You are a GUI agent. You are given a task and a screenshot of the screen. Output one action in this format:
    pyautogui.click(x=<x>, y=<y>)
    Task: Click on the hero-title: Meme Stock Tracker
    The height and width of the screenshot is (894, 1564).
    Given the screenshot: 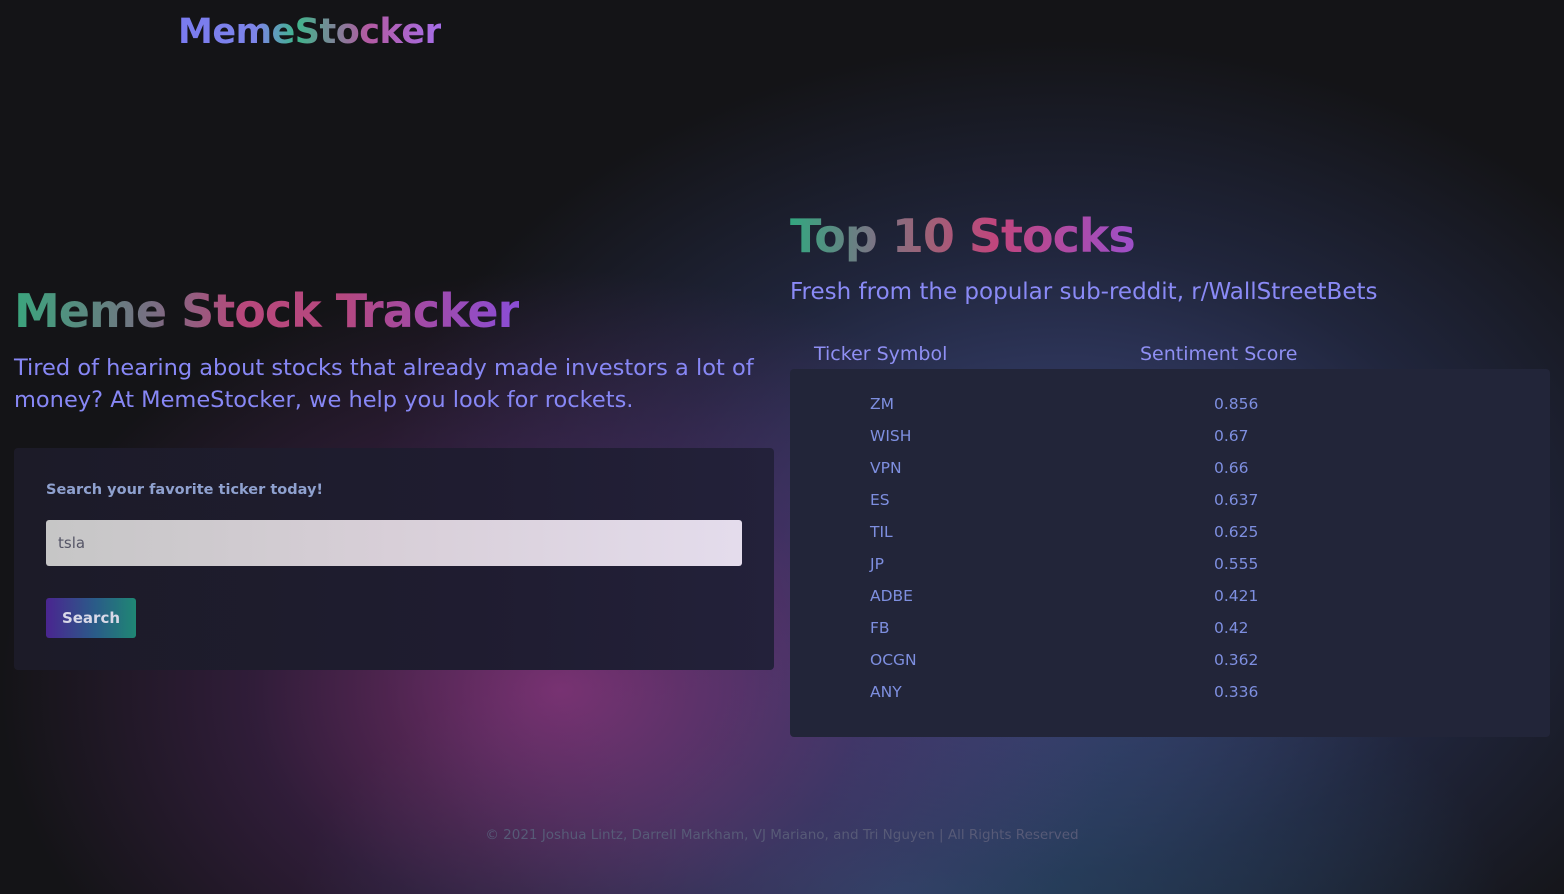 What is the action you would take?
    pyautogui.click(x=267, y=311)
    